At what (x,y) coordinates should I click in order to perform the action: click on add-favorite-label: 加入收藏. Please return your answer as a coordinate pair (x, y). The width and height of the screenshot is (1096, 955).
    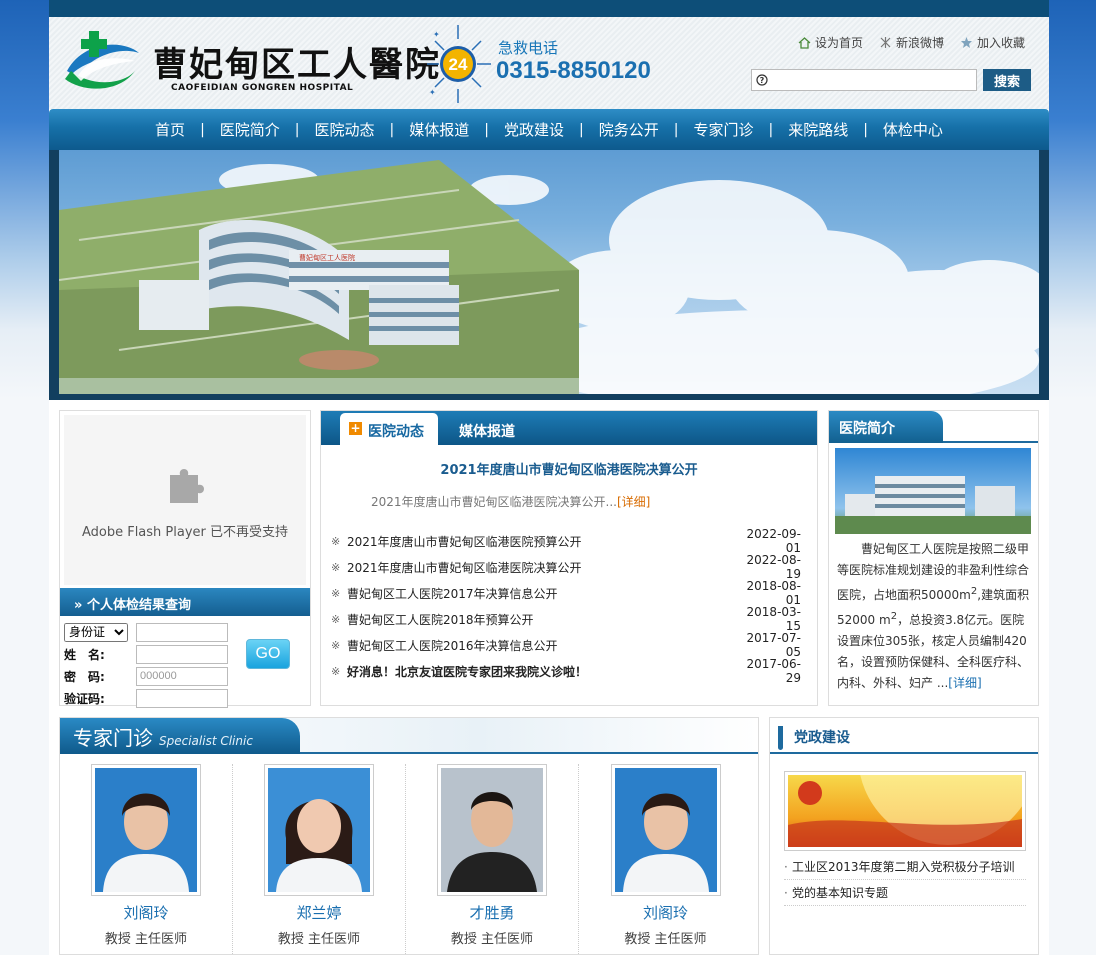
    Looking at the image, I should click on (1000, 43).